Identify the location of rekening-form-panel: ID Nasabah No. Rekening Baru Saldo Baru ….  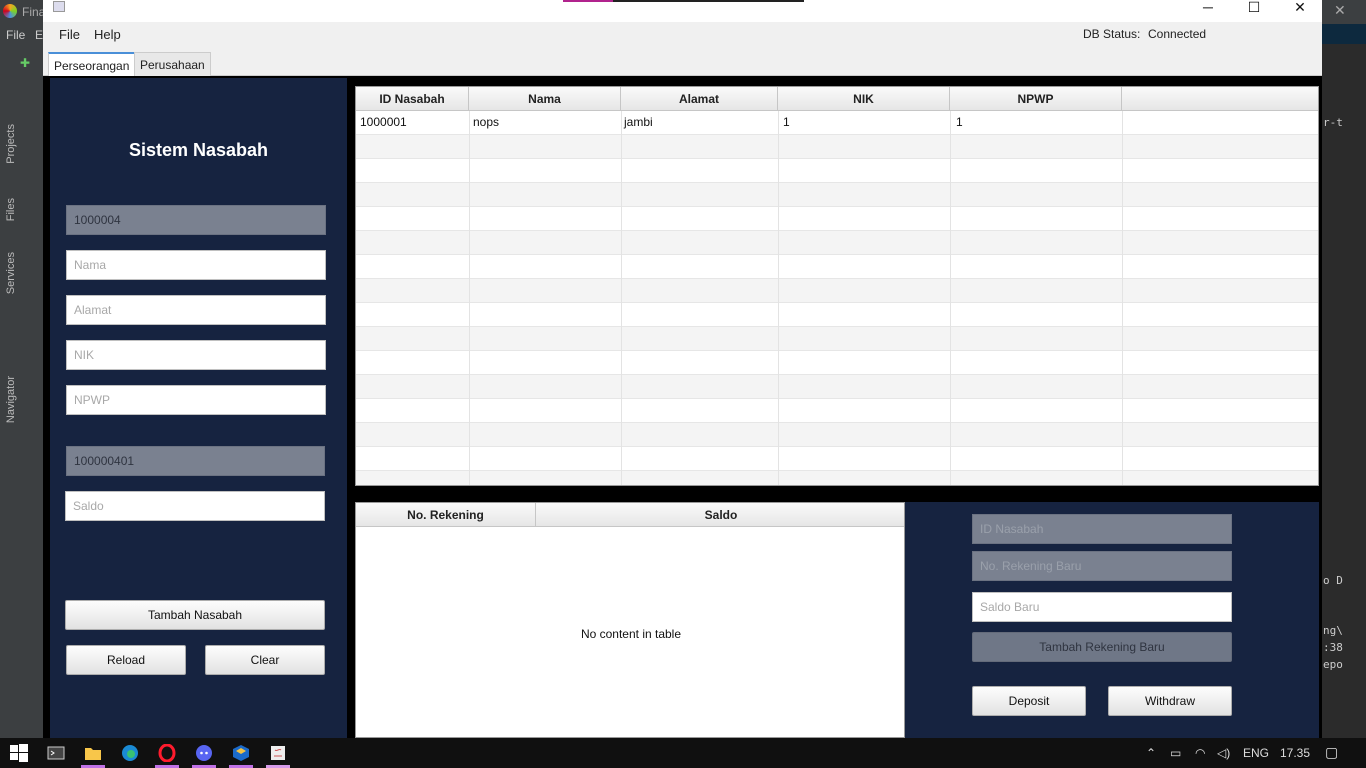
(1112, 620).